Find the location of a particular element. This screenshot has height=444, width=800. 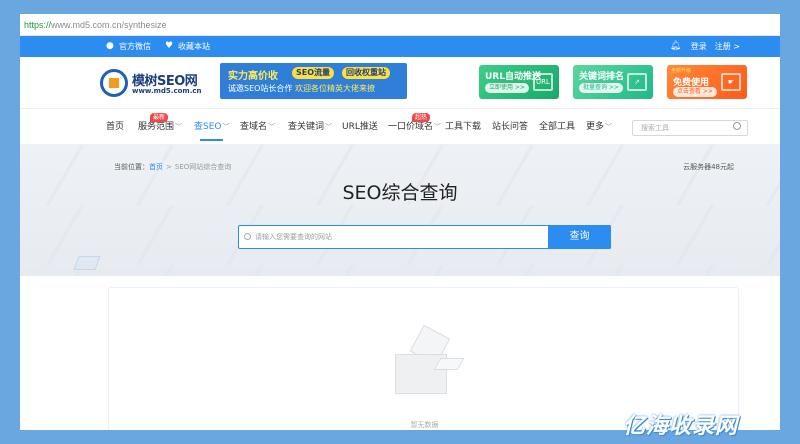

ad-keyword-rank: 关键词排名 批量查询 >> ↗ is located at coordinates (613, 82).